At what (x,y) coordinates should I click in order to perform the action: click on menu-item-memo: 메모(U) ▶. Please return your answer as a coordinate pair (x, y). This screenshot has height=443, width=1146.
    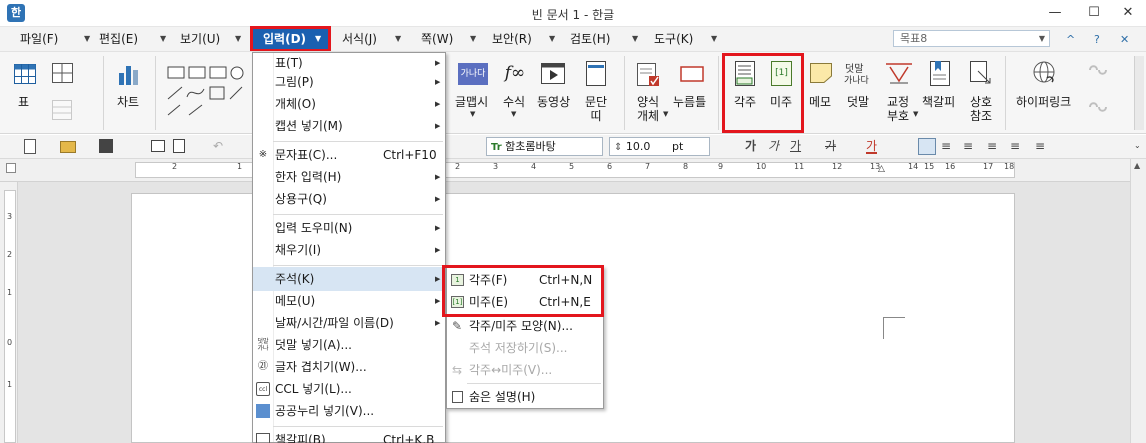
    Looking at the image, I should click on (349, 301).